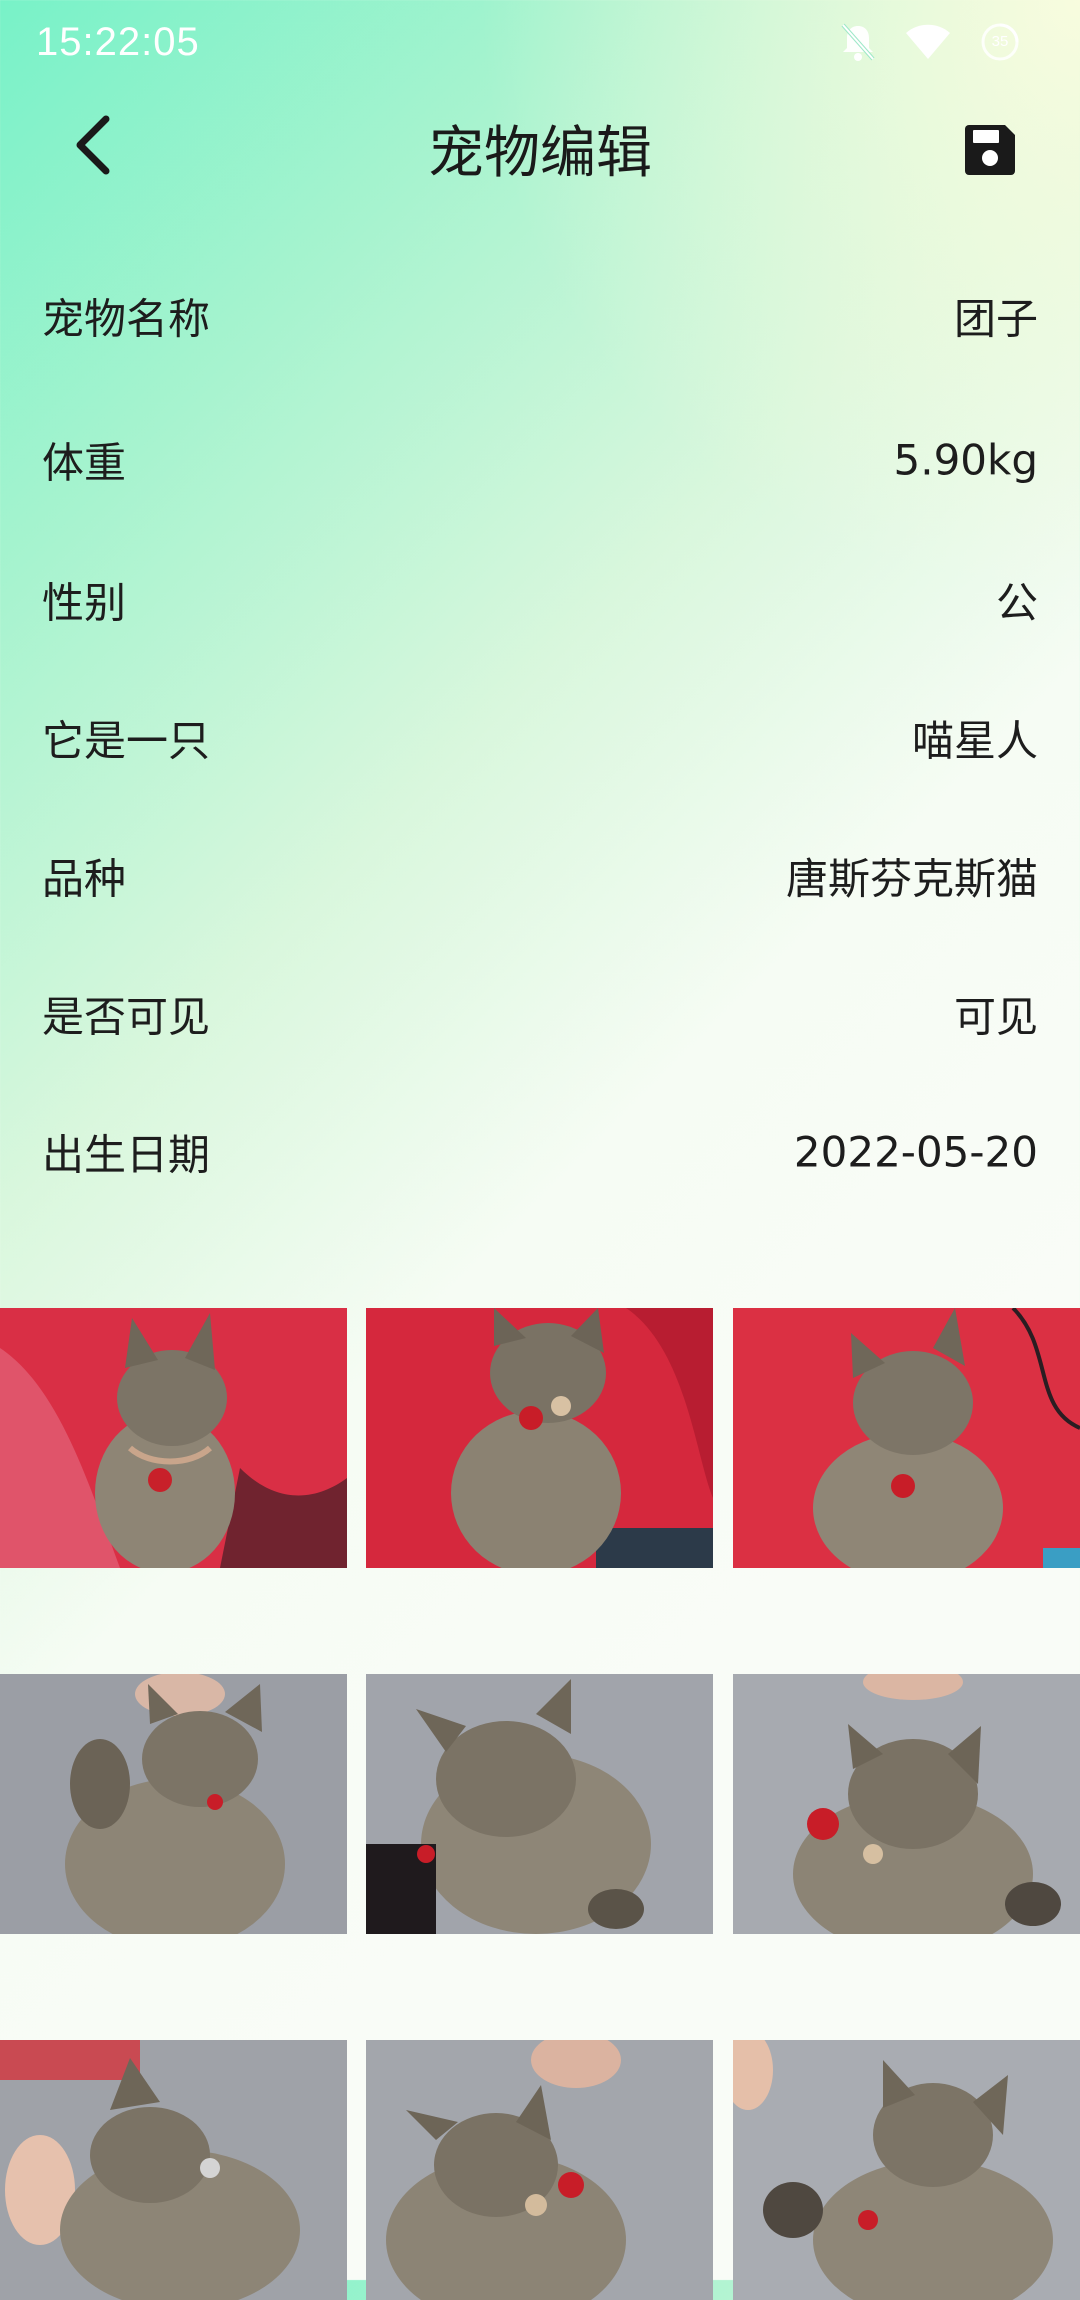 The image size is (1080, 2300). I want to click on battery-level: 35, so click(1000, 41).